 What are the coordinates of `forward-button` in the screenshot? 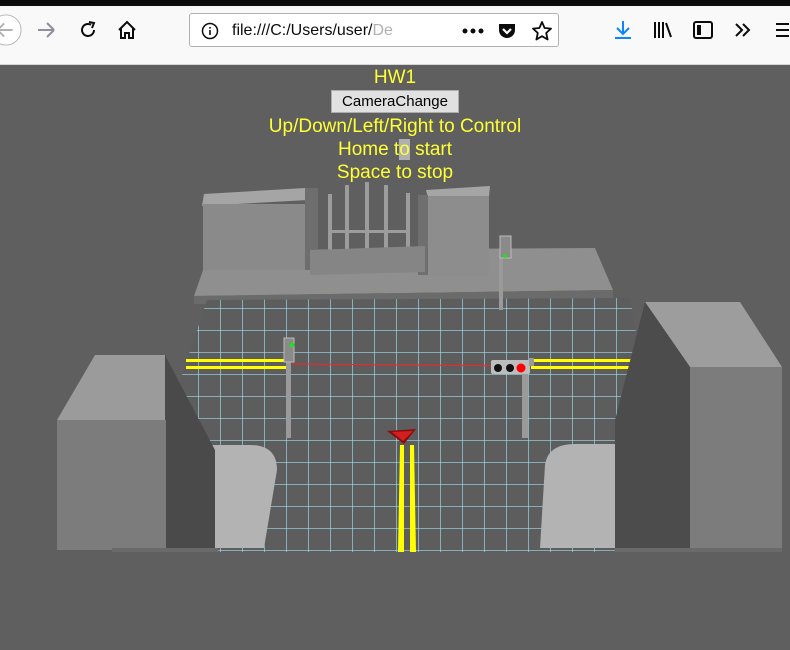 It's located at (46, 30).